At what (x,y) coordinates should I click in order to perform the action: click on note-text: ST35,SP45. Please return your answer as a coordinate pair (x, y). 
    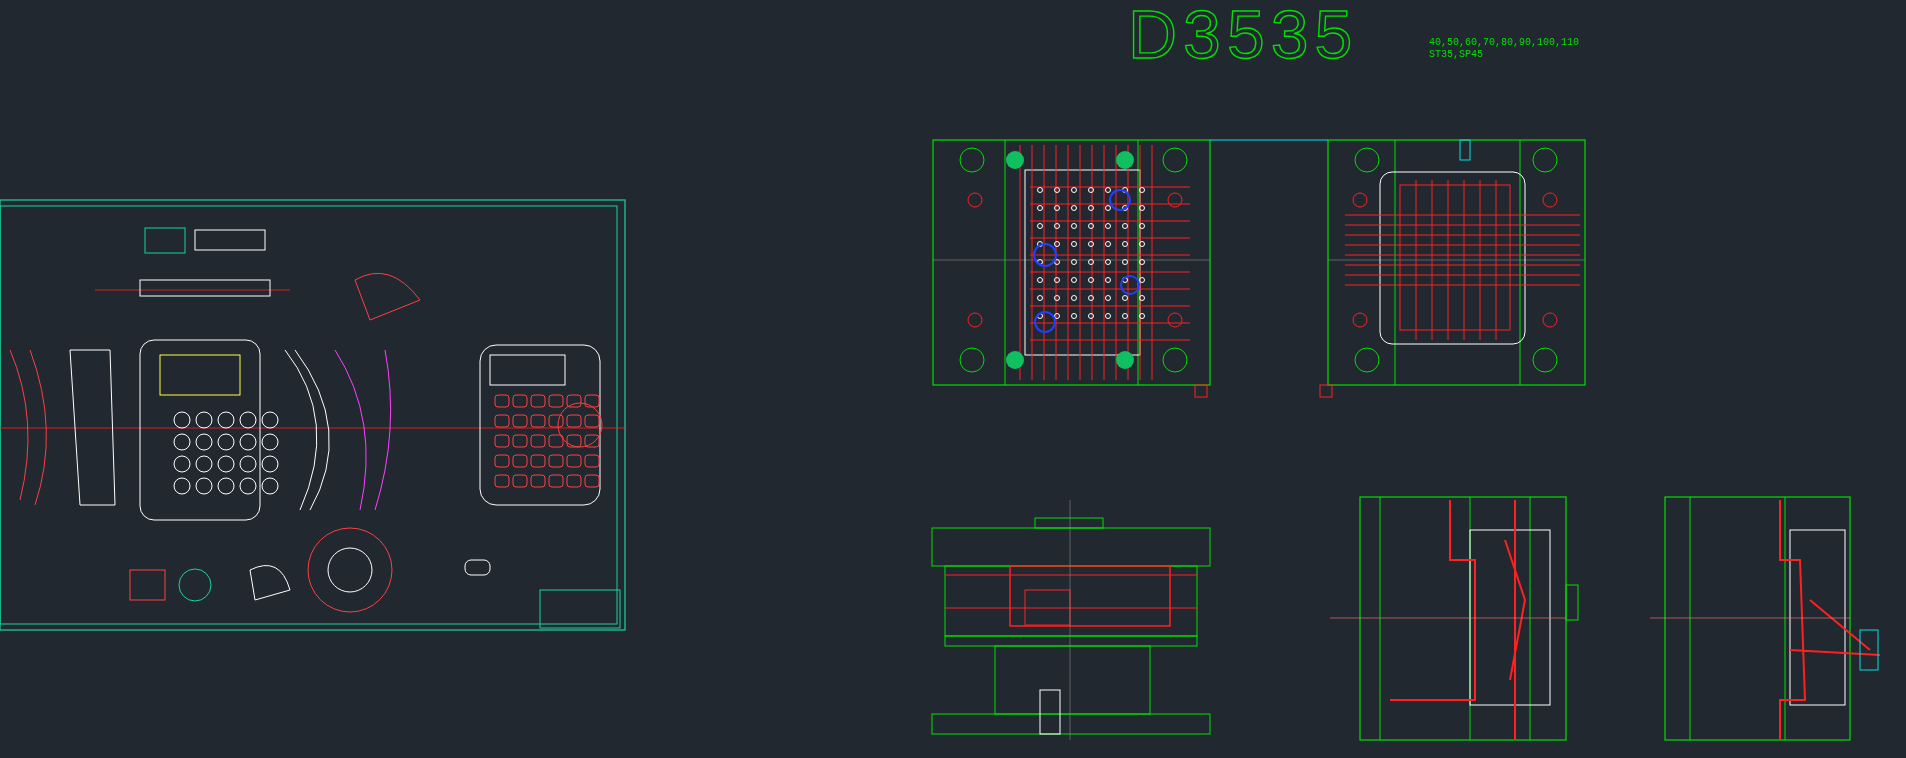
    Looking at the image, I should click on (1456, 54).